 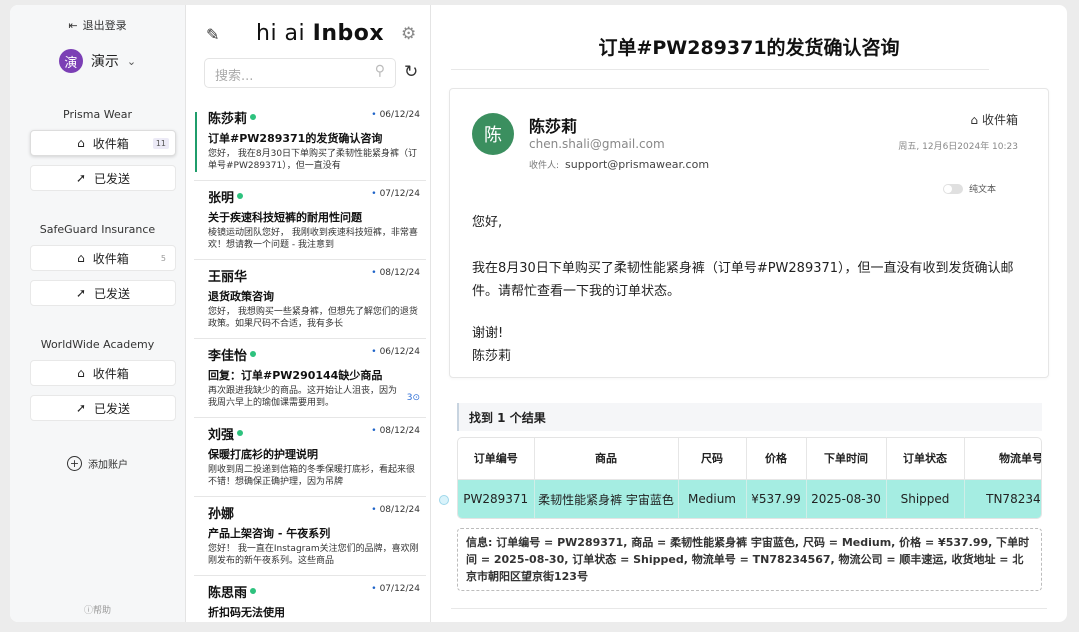 What do you see at coordinates (97, 114) in the screenshot?
I see `account-title: Prisma Wear` at bounding box center [97, 114].